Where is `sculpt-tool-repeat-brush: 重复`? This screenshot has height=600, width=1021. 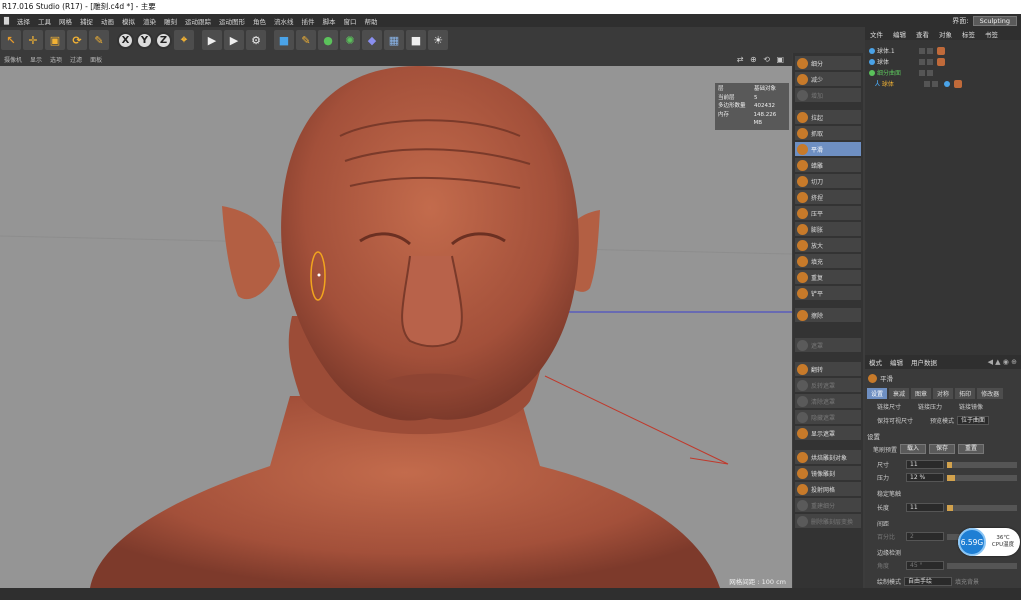 sculpt-tool-repeat-brush: 重复 is located at coordinates (828, 277).